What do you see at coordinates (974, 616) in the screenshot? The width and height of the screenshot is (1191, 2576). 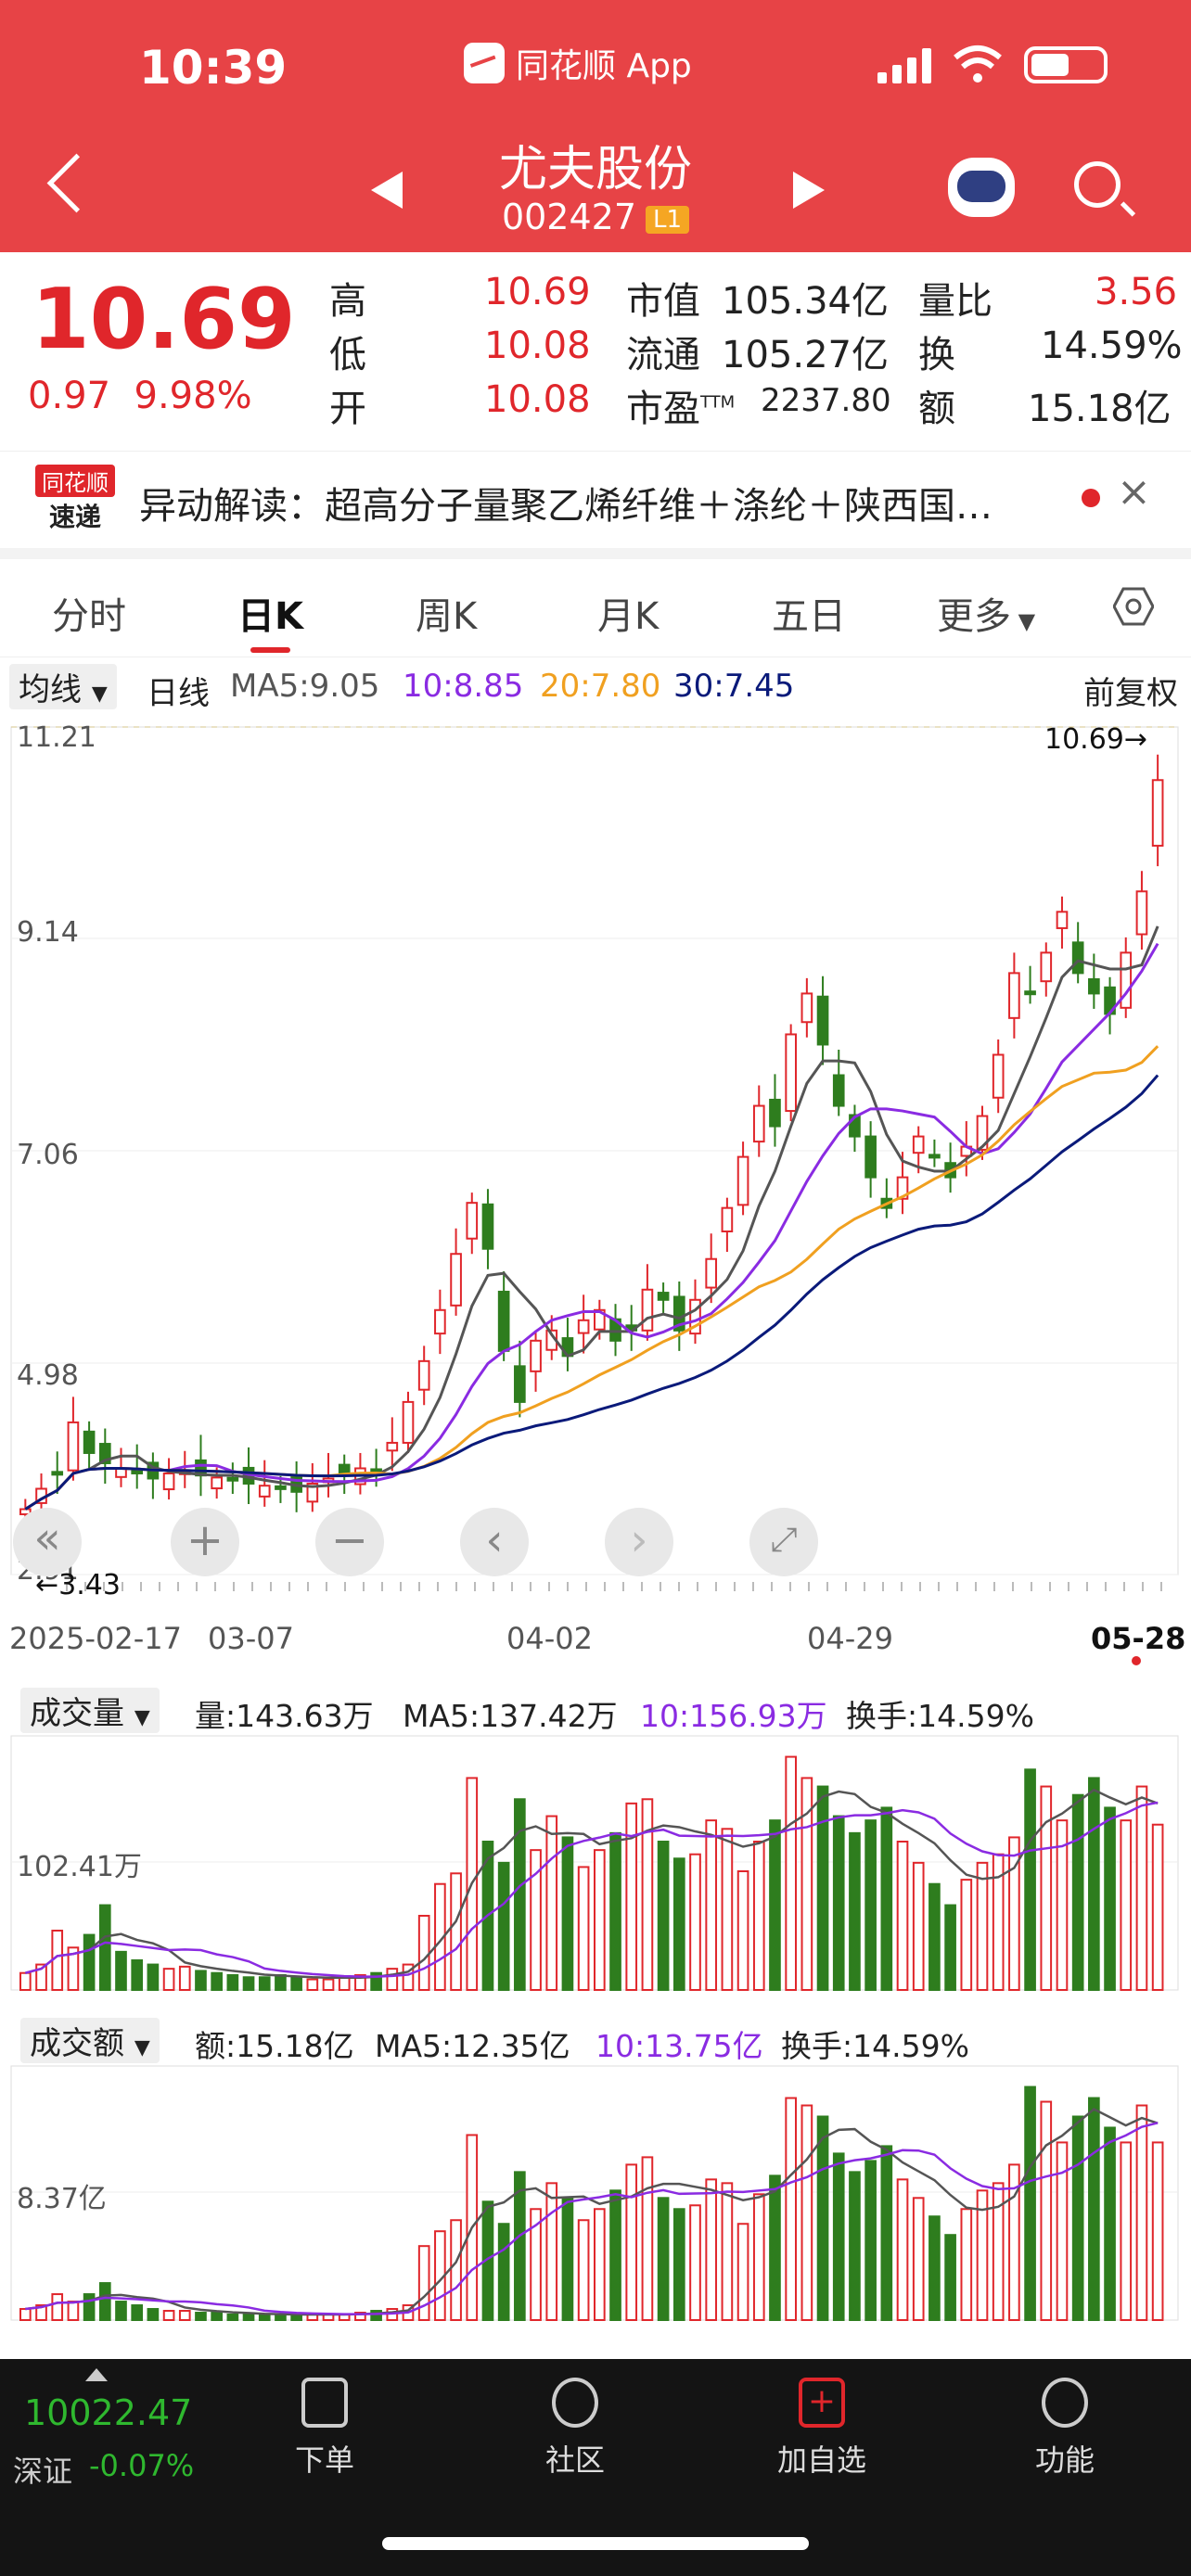 I see `tab-more-label: 更多` at bounding box center [974, 616].